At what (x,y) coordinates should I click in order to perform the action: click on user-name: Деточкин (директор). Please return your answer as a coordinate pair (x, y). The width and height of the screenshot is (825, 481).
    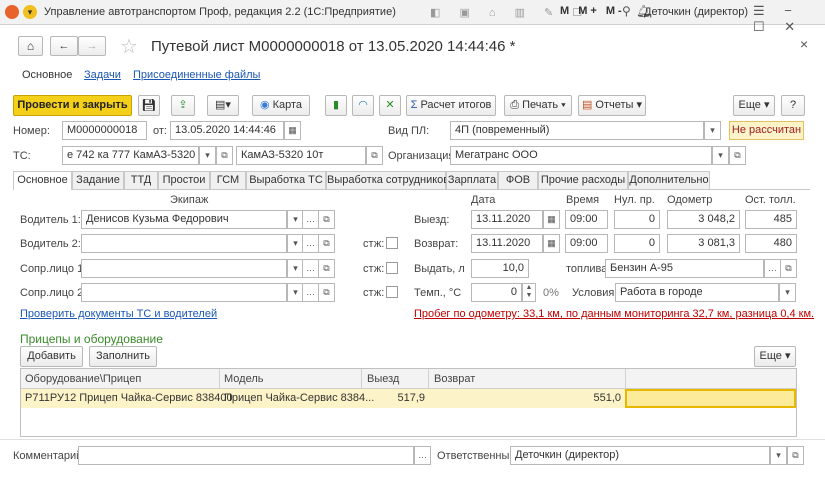
    Looking at the image, I should click on (696, 12).